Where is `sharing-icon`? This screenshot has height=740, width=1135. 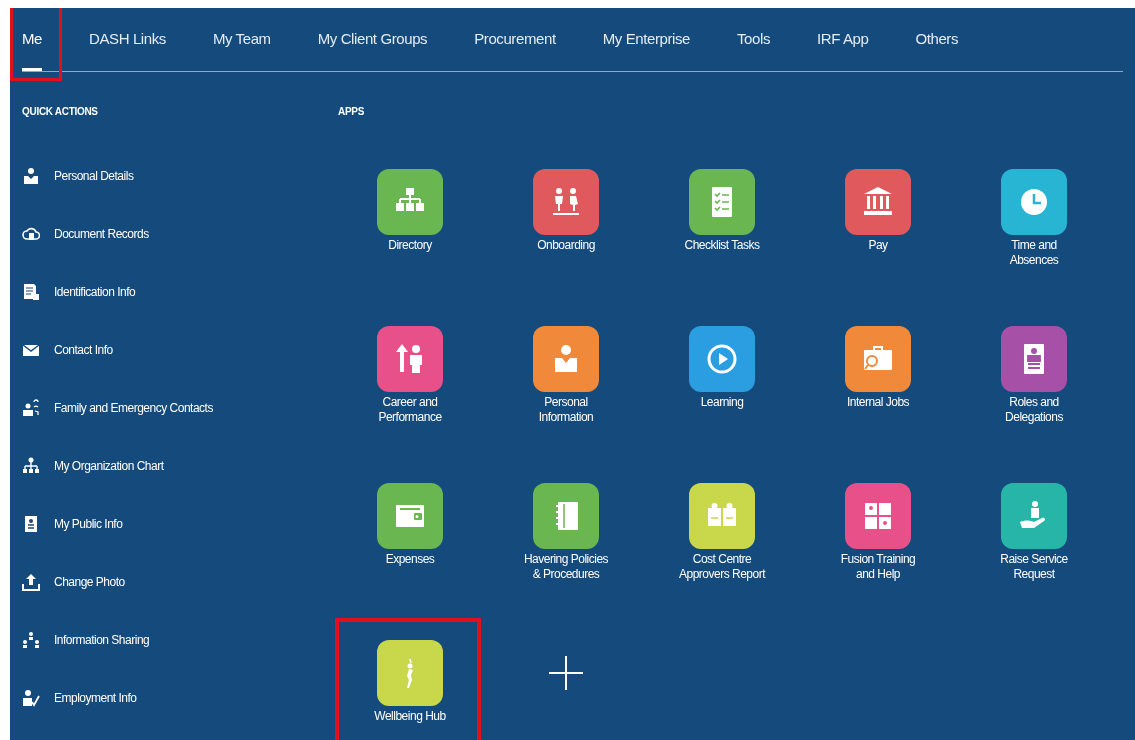 sharing-icon is located at coordinates (31, 640).